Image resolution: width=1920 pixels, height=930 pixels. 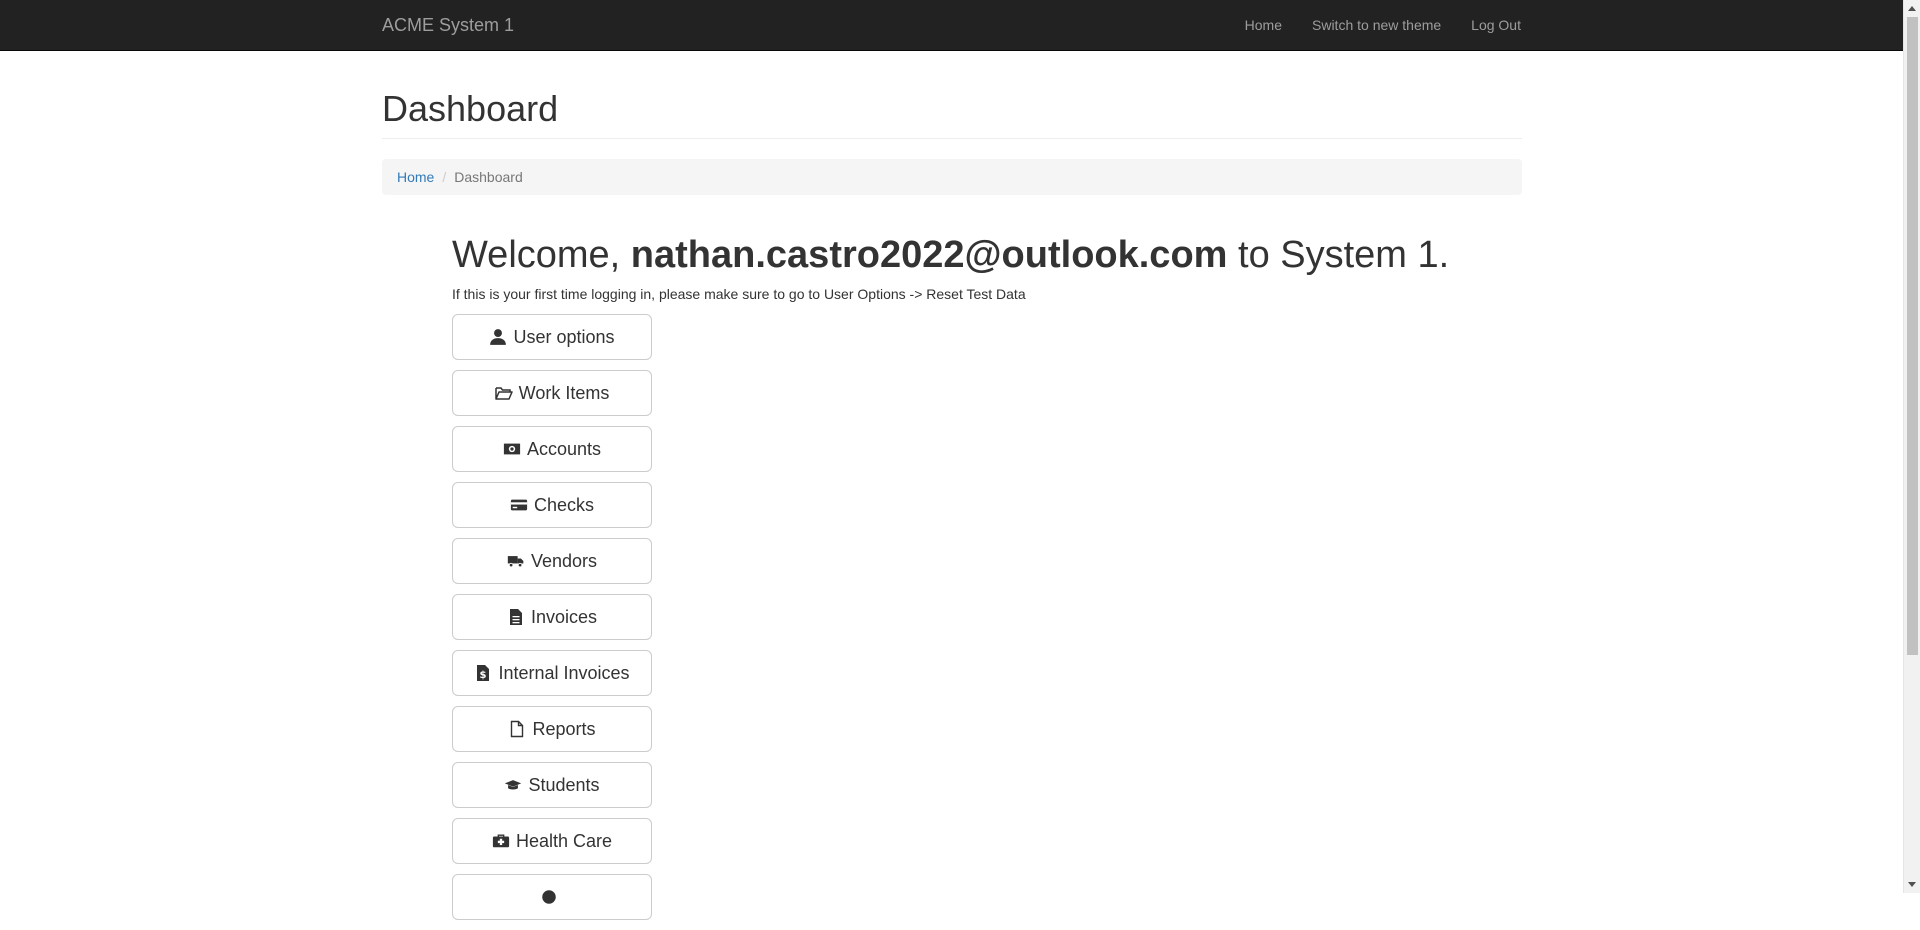 I want to click on invoices-button: Invoices, so click(x=552, y=617).